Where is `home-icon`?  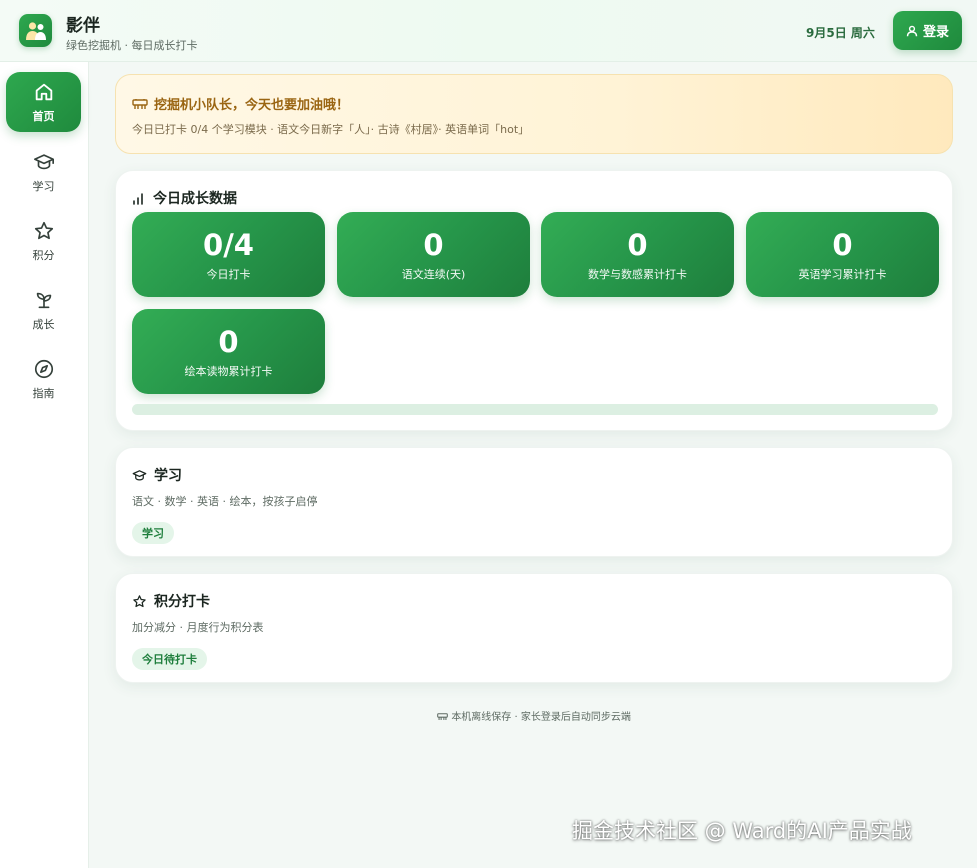 home-icon is located at coordinates (43, 91).